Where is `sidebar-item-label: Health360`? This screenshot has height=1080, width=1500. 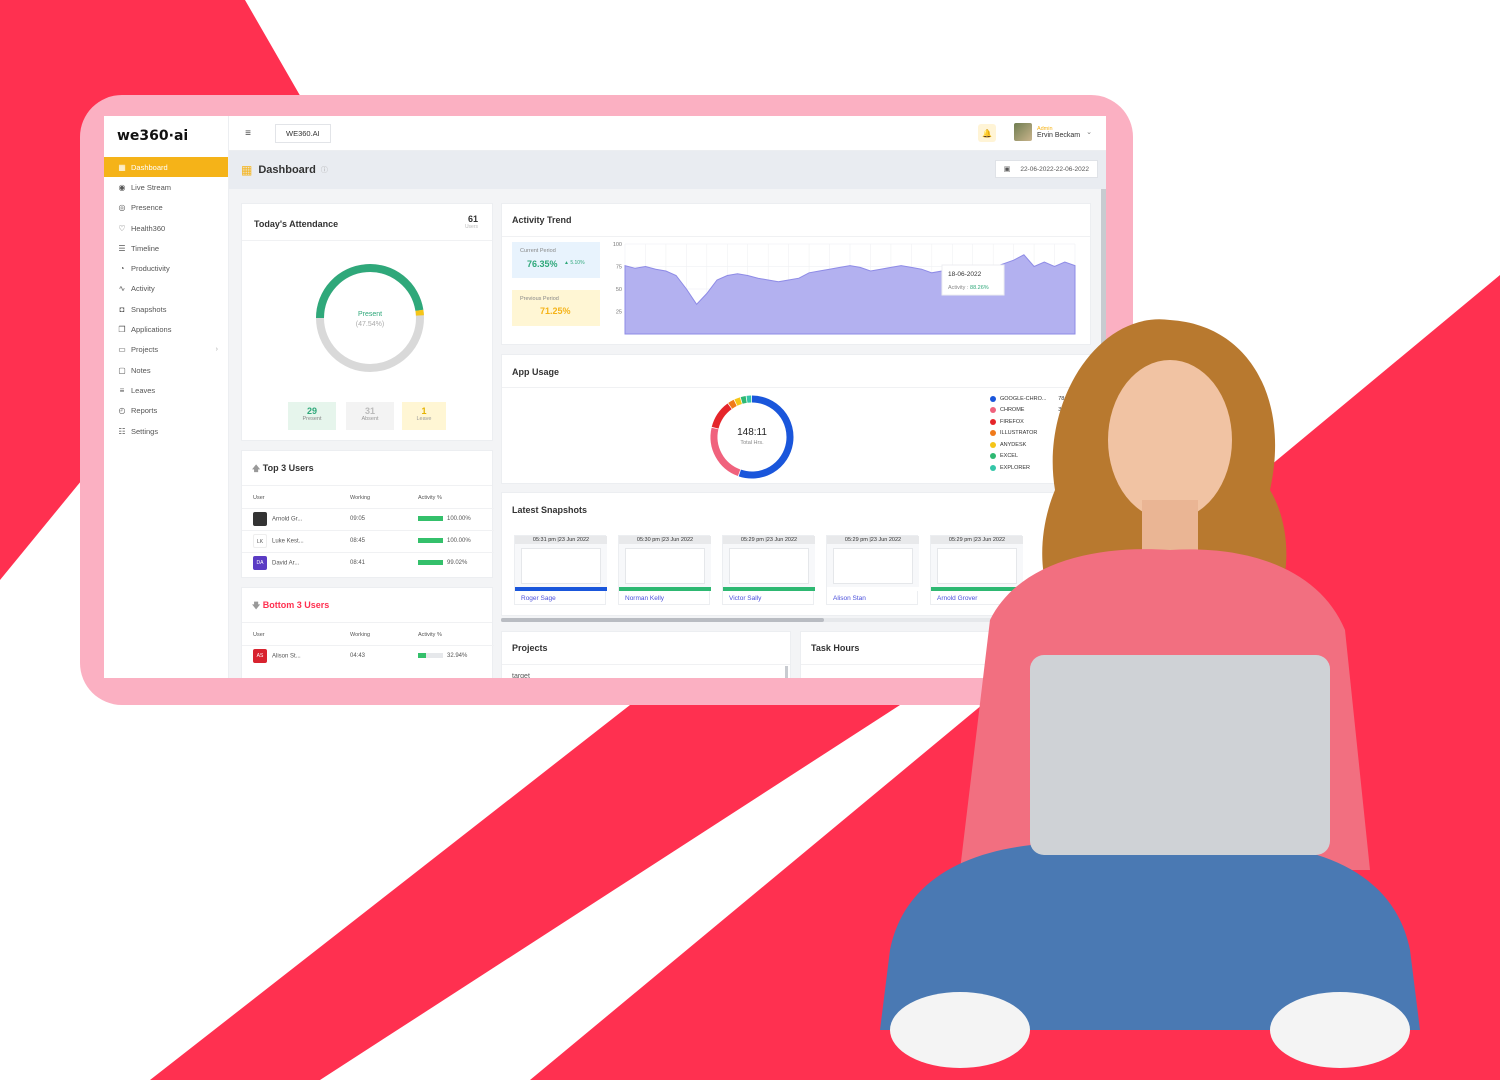
sidebar-item-label: Health360 is located at coordinates (148, 228).